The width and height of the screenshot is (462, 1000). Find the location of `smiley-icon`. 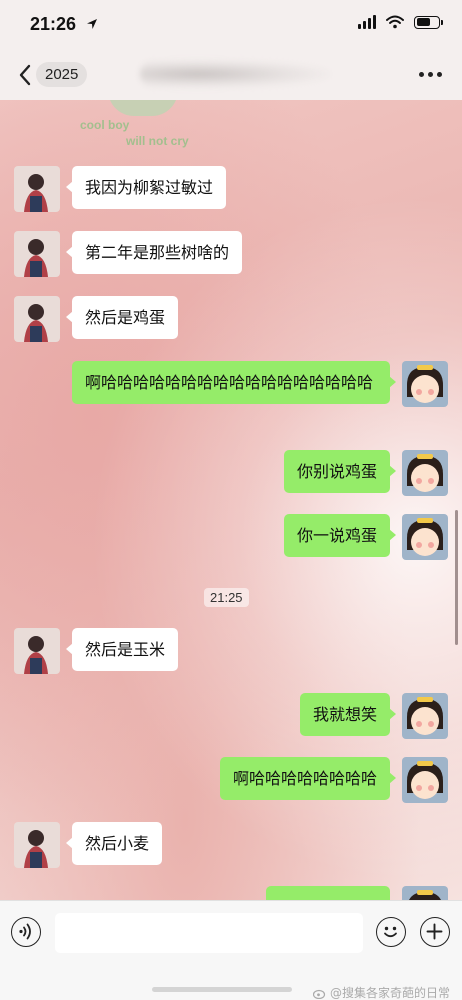

smiley-icon is located at coordinates (390, 932).